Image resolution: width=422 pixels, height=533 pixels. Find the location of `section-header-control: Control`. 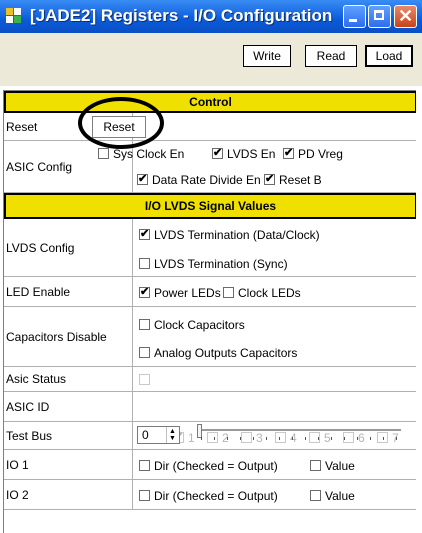

section-header-control: Control is located at coordinates (210, 102).